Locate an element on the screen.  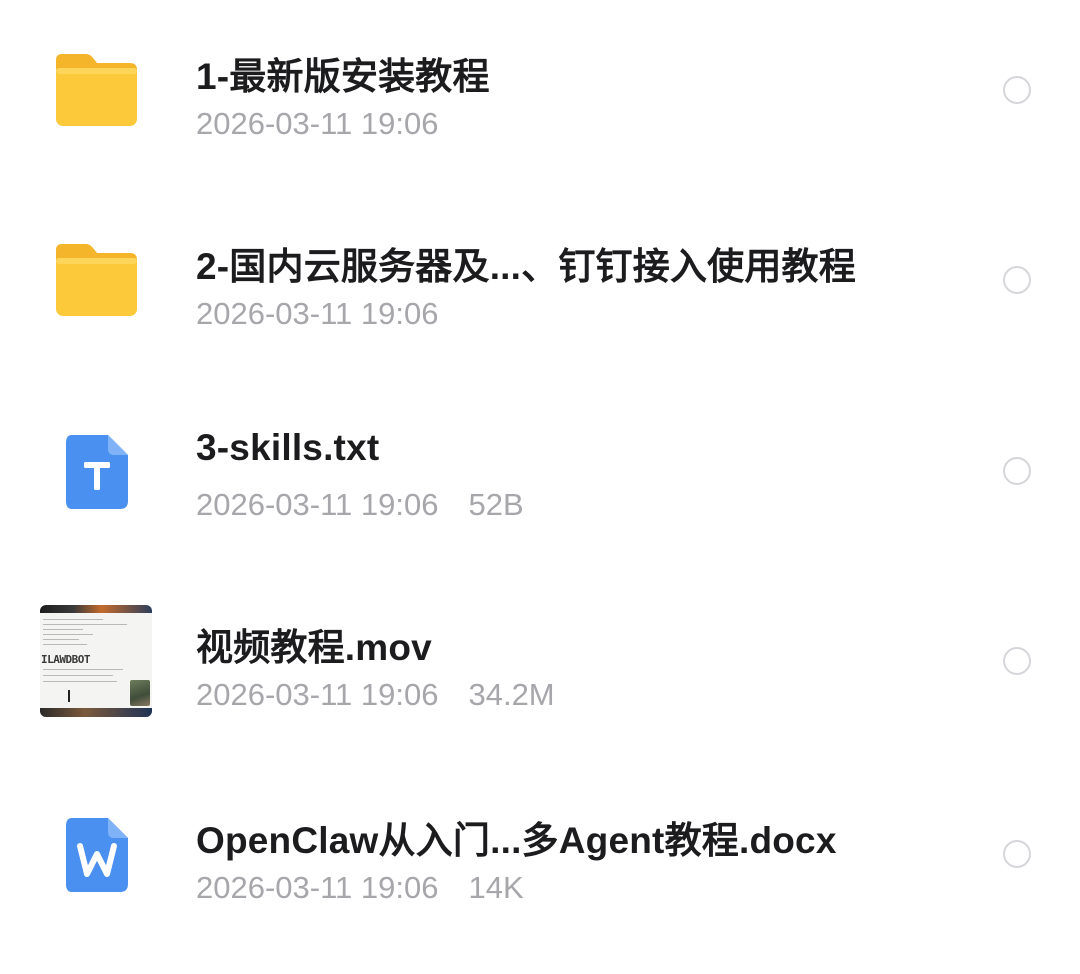
file-name: OpenClaw从入门...多Agent教程.docx is located at coordinates (516, 840).